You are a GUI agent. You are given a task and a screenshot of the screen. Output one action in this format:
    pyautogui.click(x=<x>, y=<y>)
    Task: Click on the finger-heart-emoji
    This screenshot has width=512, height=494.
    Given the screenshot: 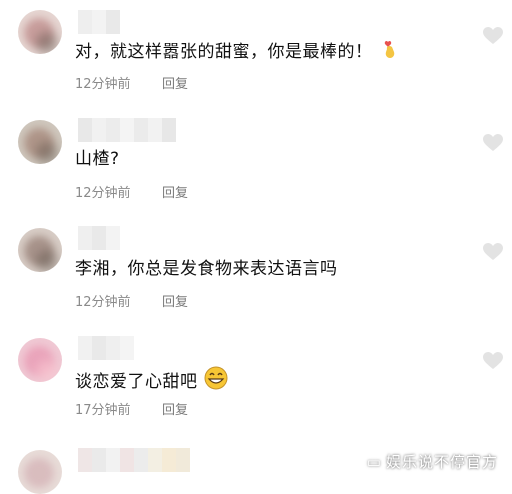 What is the action you would take?
    pyautogui.click(x=390, y=52)
    